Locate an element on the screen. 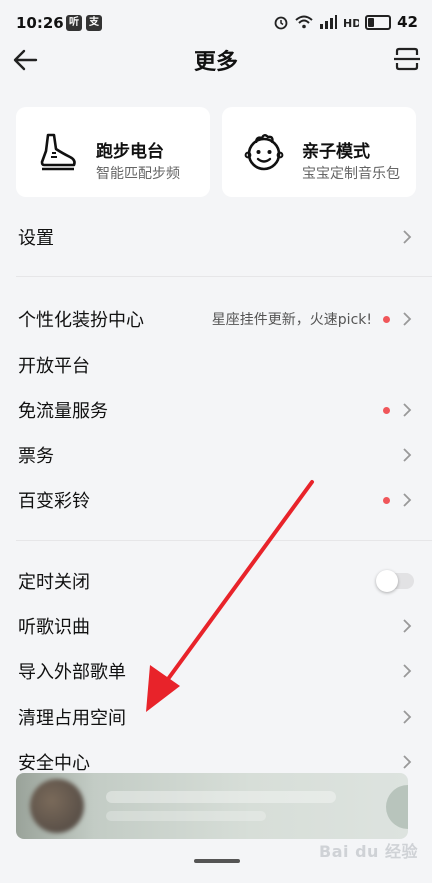  menu-item-clean-storage: 清理占用空间 is located at coordinates (216, 717).